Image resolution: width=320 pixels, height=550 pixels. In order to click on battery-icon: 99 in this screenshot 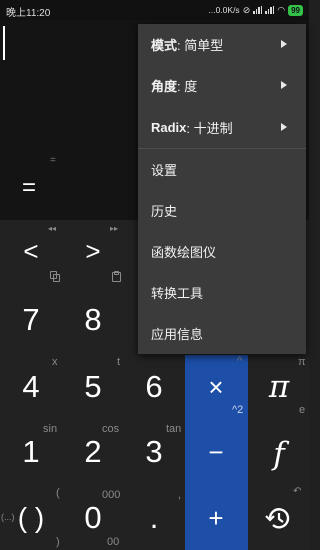, I will do `click(295, 10)`.